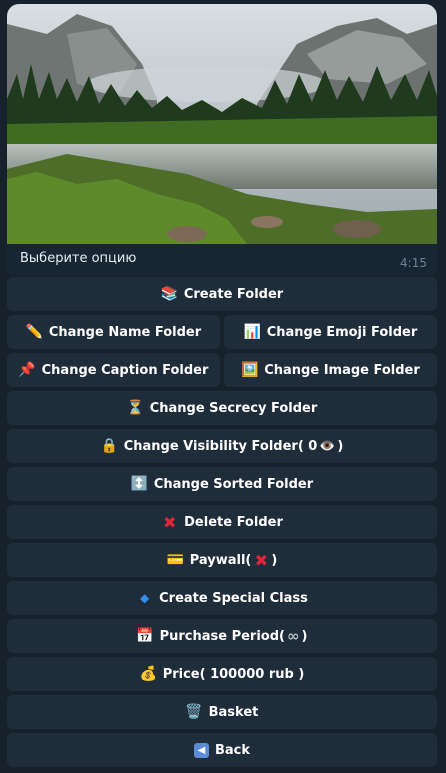  What do you see at coordinates (201, 750) in the screenshot?
I see `back-arrow-icon: ◀` at bounding box center [201, 750].